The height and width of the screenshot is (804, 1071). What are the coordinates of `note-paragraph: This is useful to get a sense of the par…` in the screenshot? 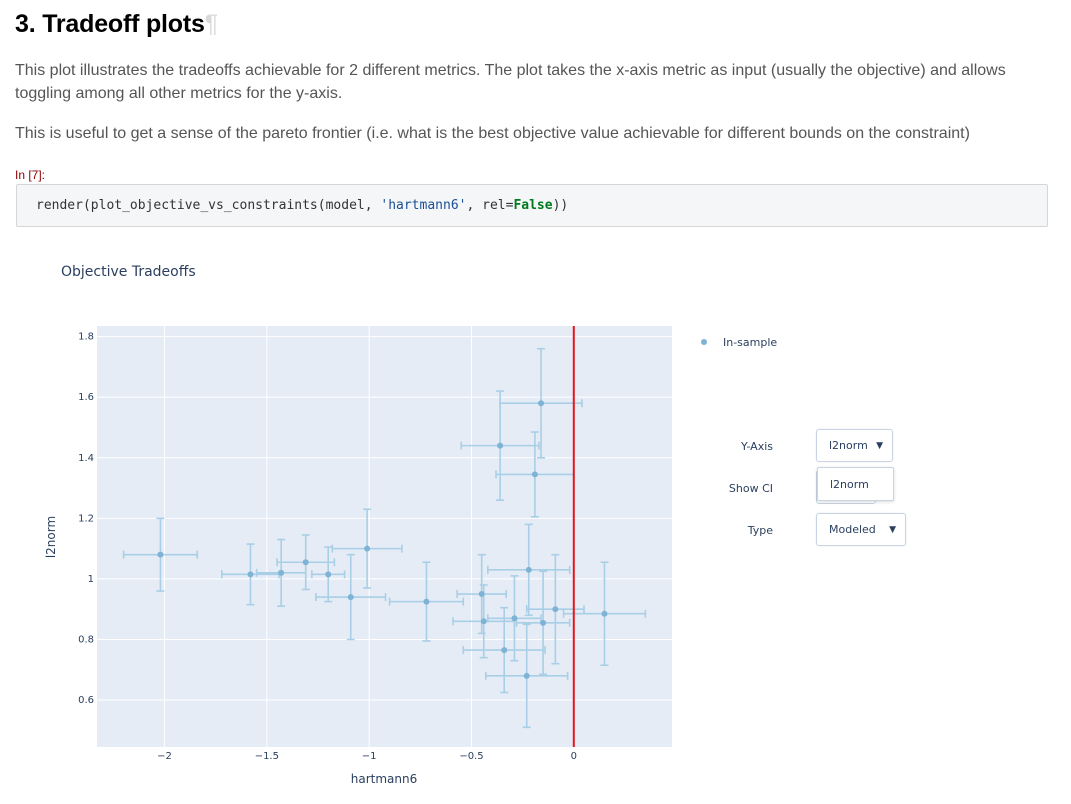 It's located at (492, 133).